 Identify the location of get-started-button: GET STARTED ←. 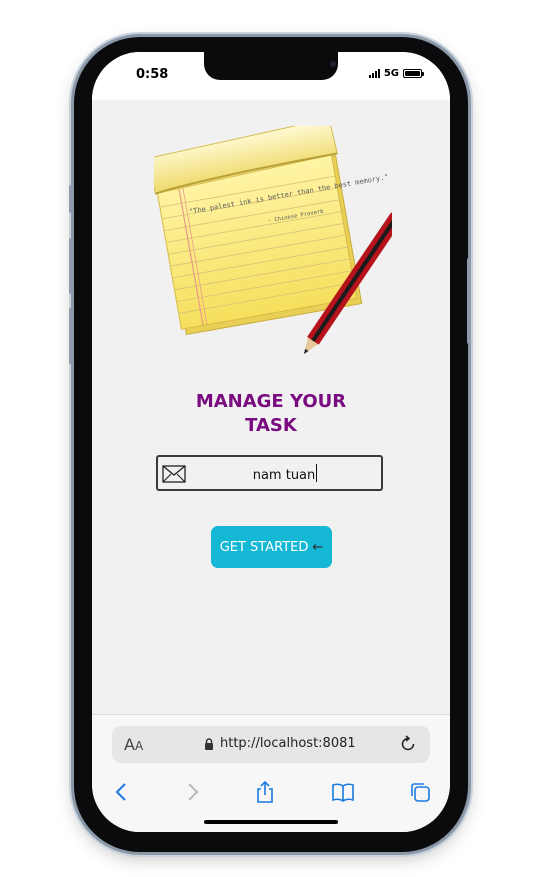
(271, 547).